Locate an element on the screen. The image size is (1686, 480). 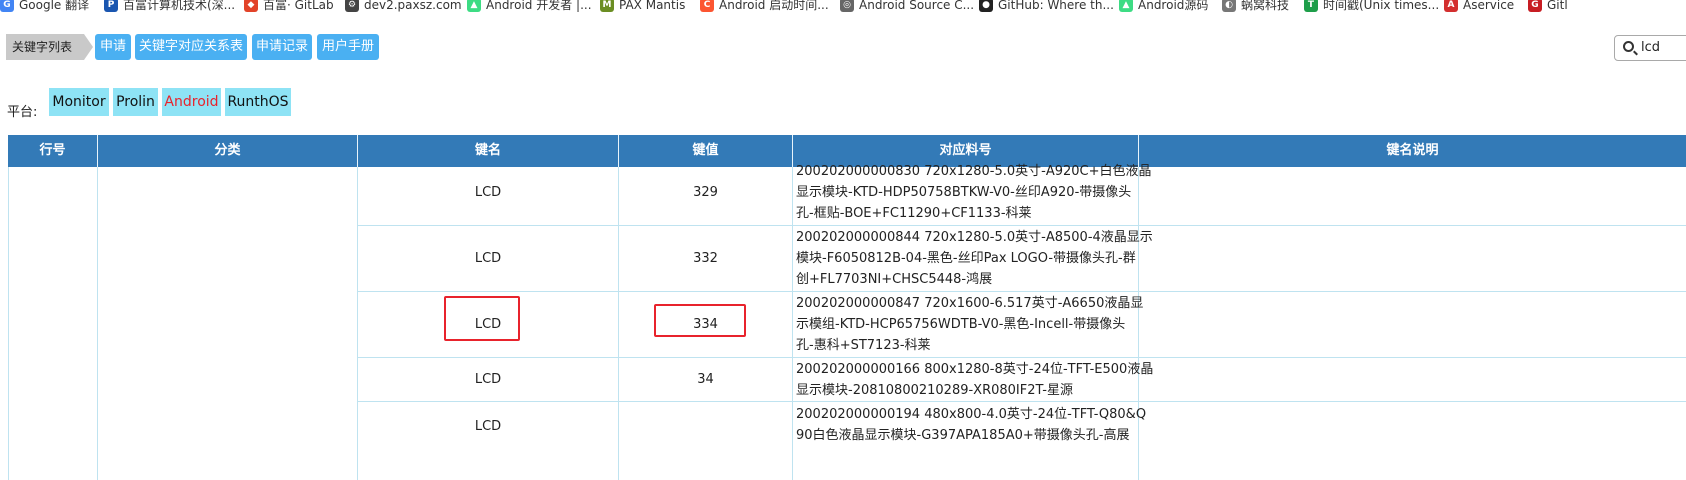
google-translate-icon: G is located at coordinates (7, 6).